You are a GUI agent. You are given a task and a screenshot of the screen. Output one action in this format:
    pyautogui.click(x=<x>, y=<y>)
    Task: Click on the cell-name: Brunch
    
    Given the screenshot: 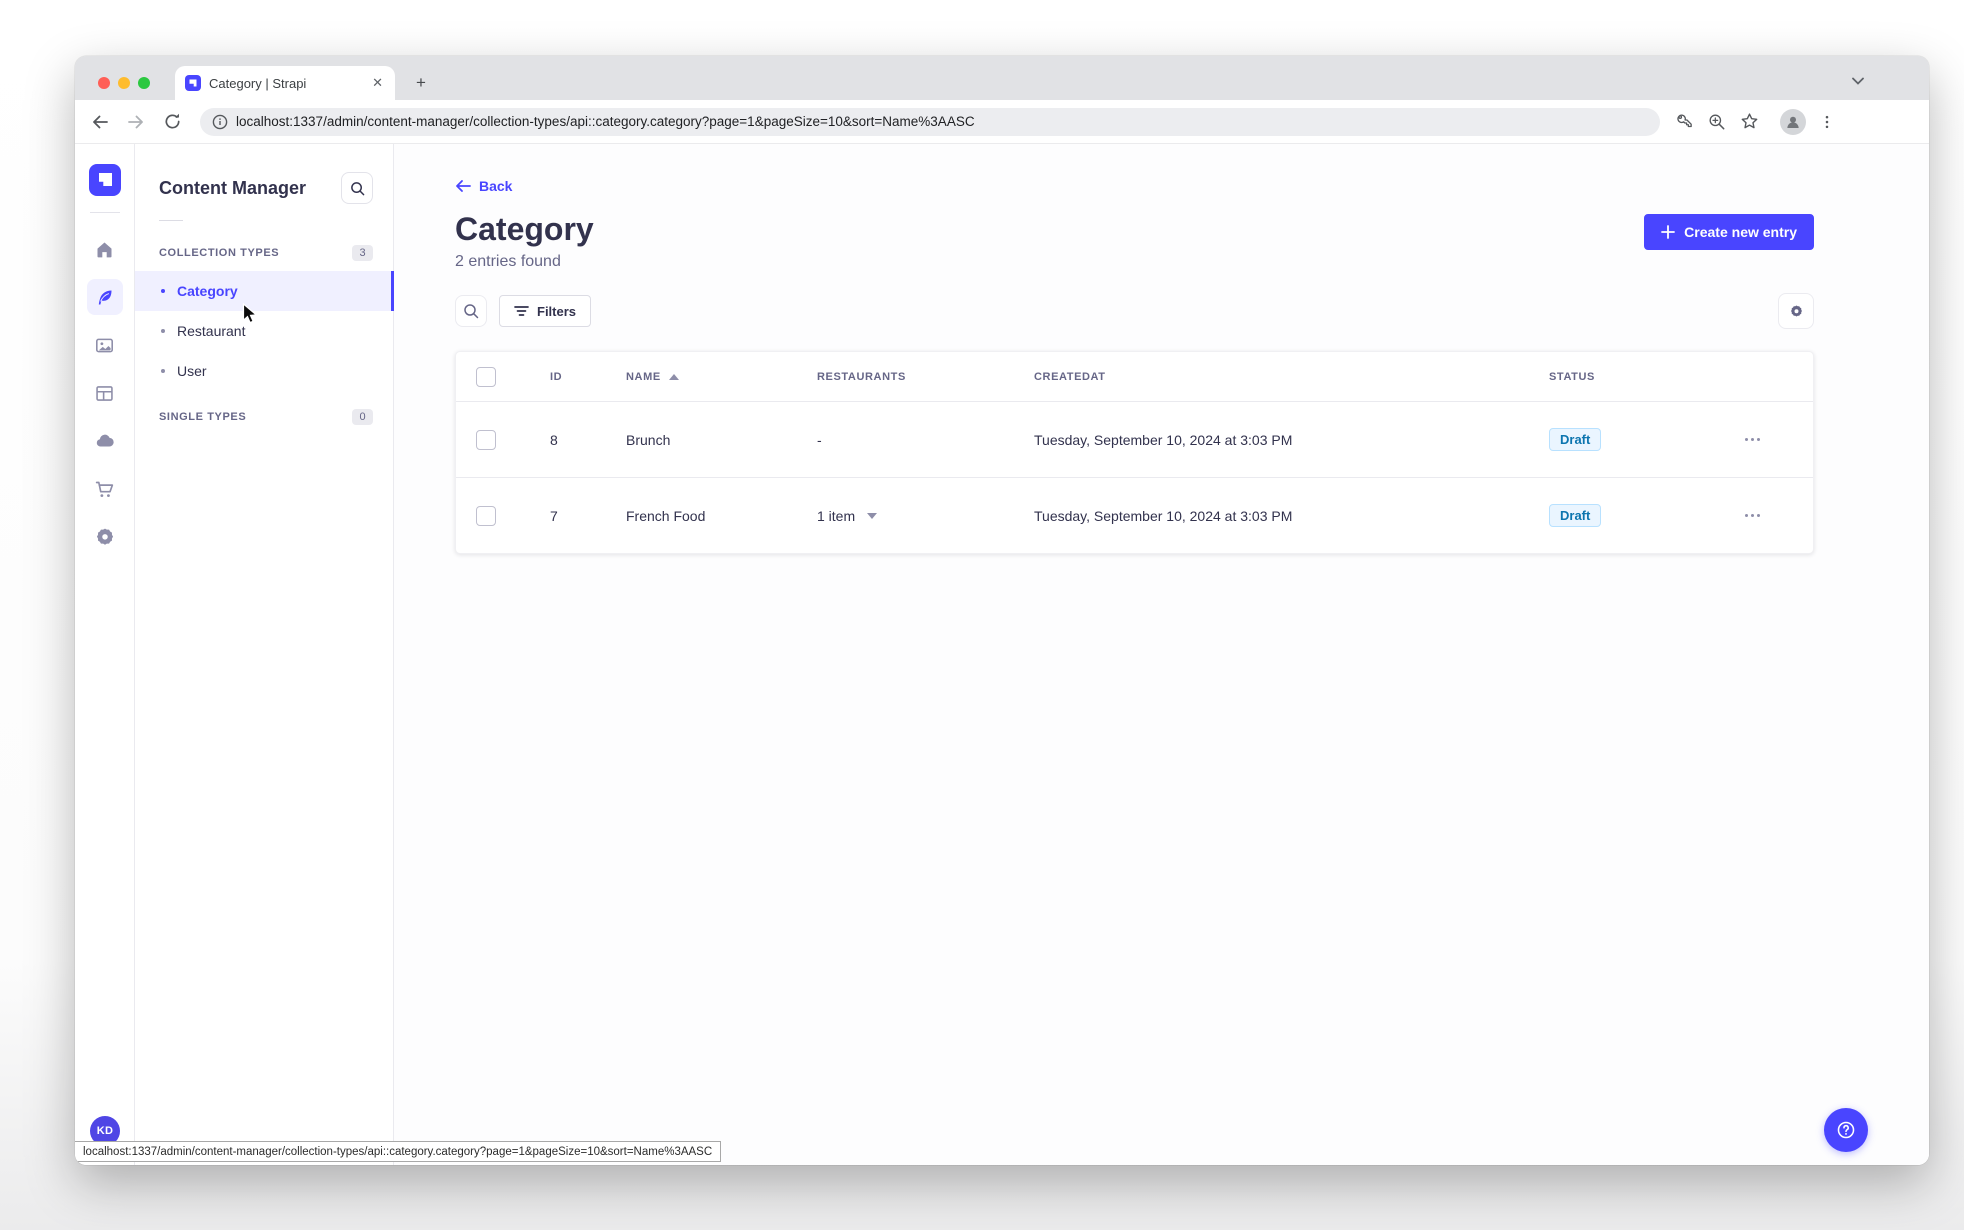 What is the action you would take?
    pyautogui.click(x=648, y=439)
    